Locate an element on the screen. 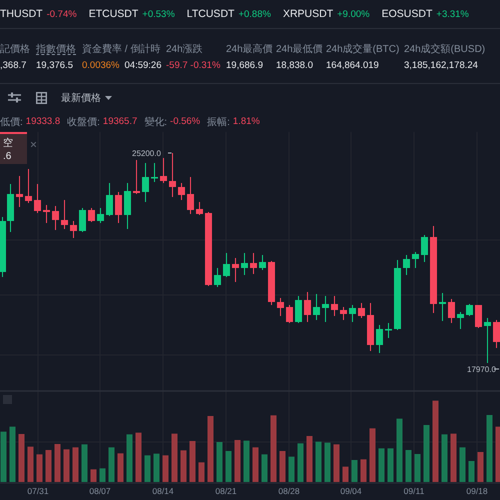 The height and width of the screenshot is (500, 500). stat-value: 04:59:26 is located at coordinates (143, 65).